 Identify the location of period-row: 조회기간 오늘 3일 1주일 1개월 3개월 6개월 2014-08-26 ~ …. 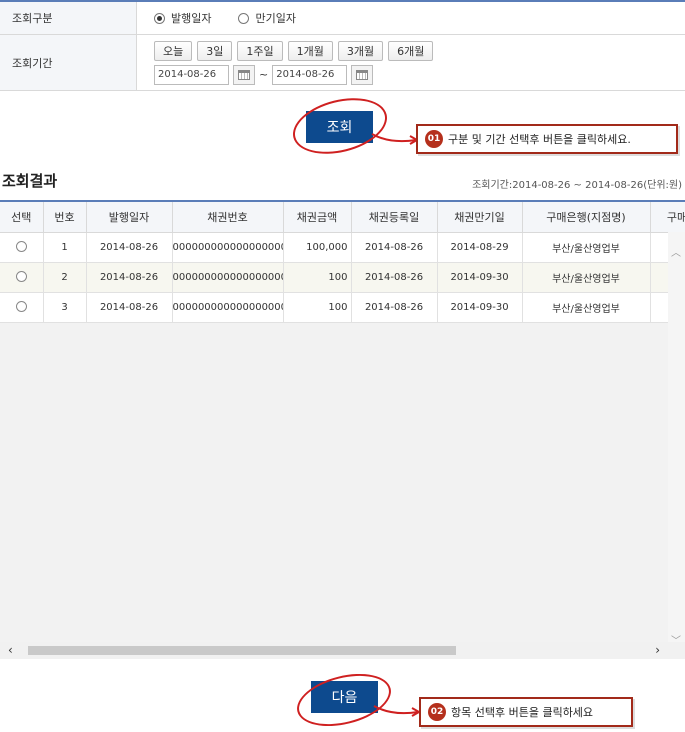
(342, 63).